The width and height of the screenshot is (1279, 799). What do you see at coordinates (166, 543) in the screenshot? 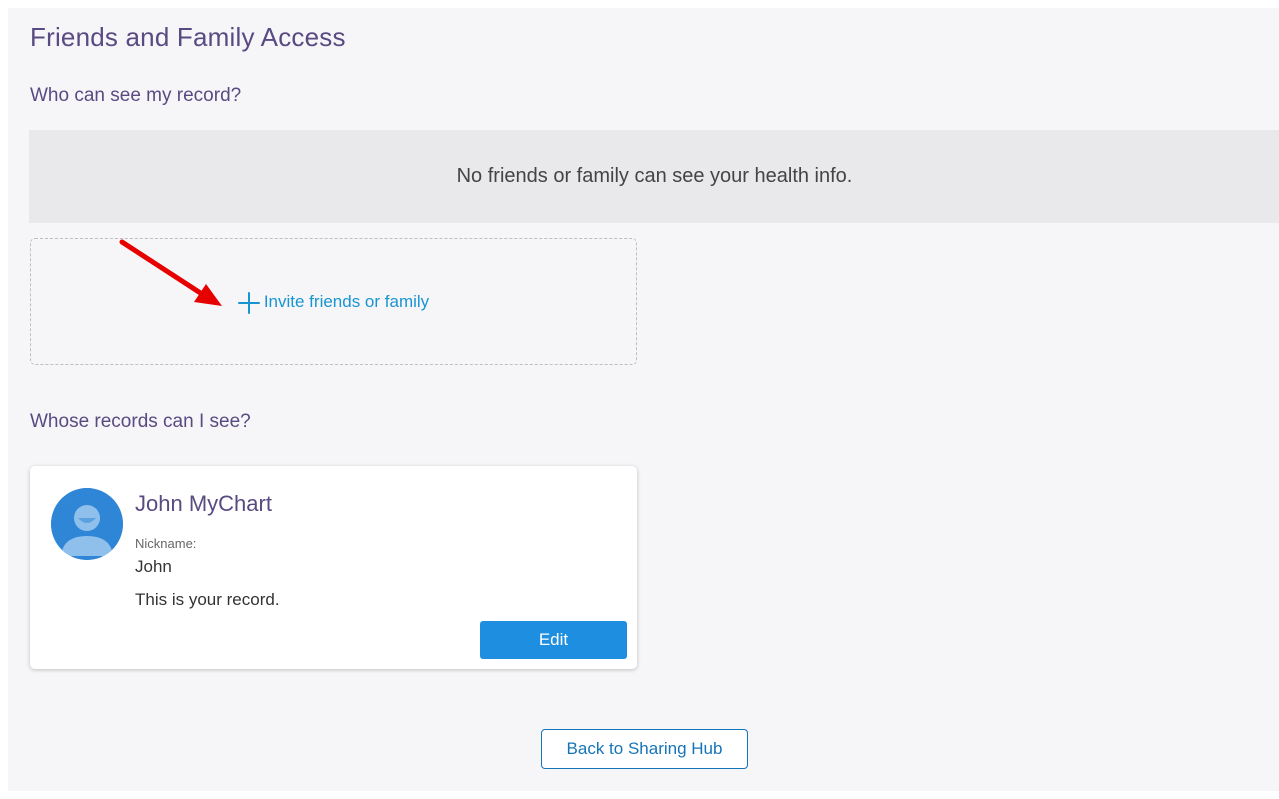
I see `nickname-label: Nickname:` at bounding box center [166, 543].